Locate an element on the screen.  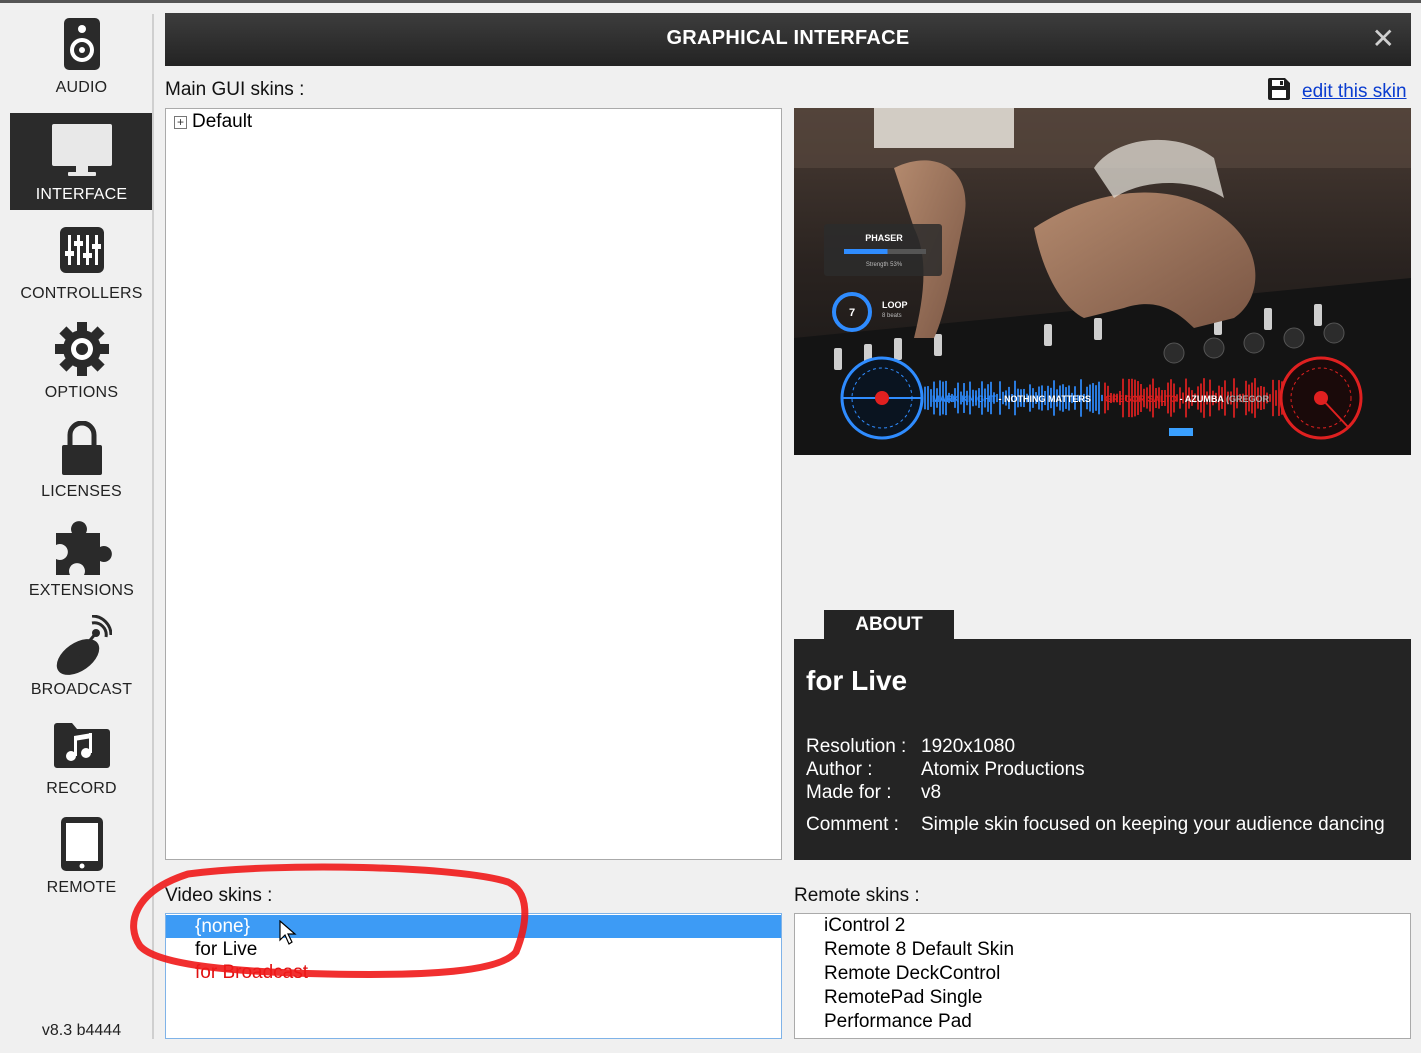
window-top-border is located at coordinates (710, 1).